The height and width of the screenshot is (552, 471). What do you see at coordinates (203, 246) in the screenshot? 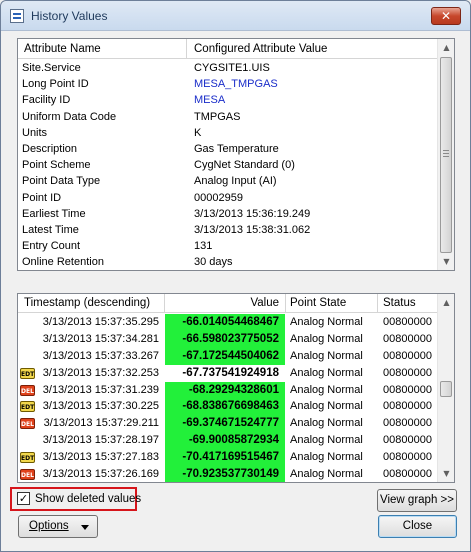
I see `attribute-value: 131` at bounding box center [203, 246].